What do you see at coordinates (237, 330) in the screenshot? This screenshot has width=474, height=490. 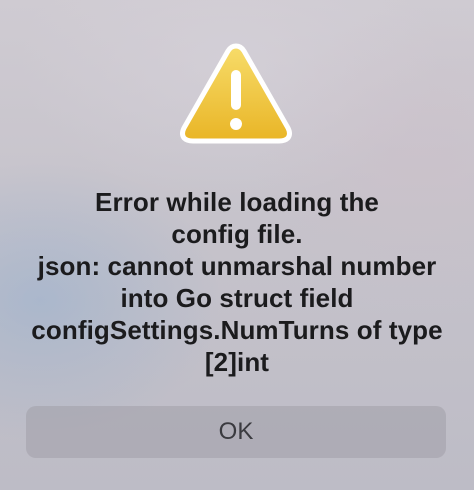 I see `message-line: configSettings.NumTurns of type` at bounding box center [237, 330].